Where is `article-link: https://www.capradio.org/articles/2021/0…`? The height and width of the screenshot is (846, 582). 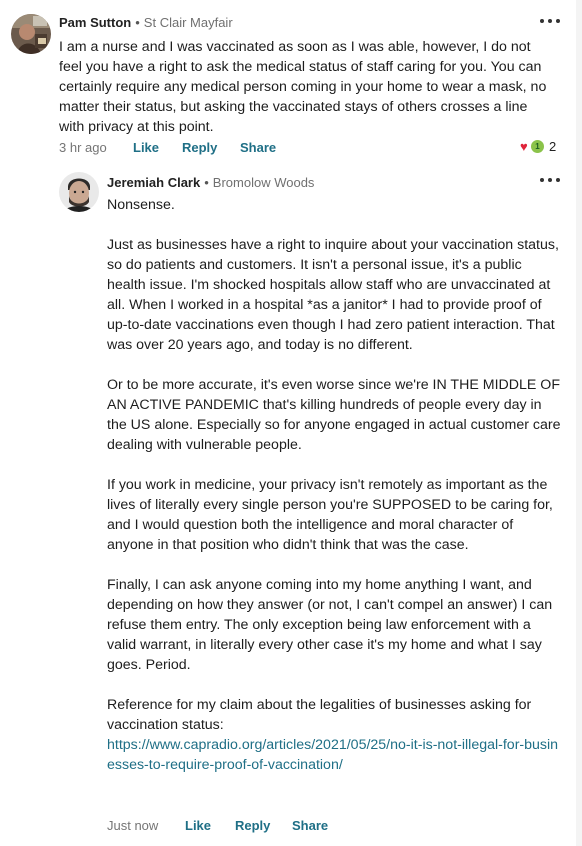
article-link: https://www.capradio.org/articles/2021/0… is located at coordinates (332, 755).